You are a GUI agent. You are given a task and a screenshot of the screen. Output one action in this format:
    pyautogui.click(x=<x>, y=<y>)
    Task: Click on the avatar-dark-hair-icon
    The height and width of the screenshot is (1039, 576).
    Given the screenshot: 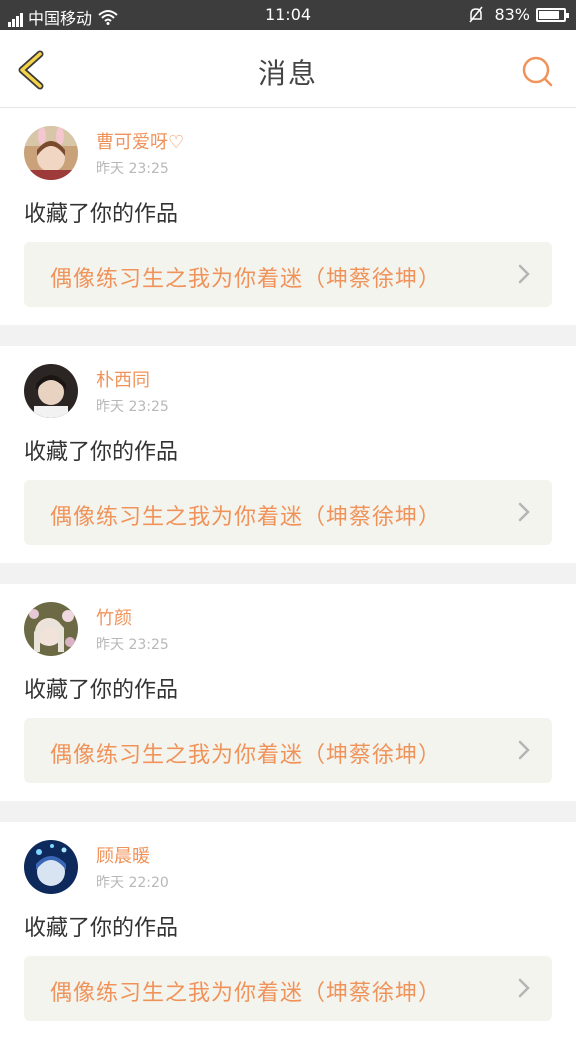 What is the action you would take?
    pyautogui.click(x=51, y=391)
    